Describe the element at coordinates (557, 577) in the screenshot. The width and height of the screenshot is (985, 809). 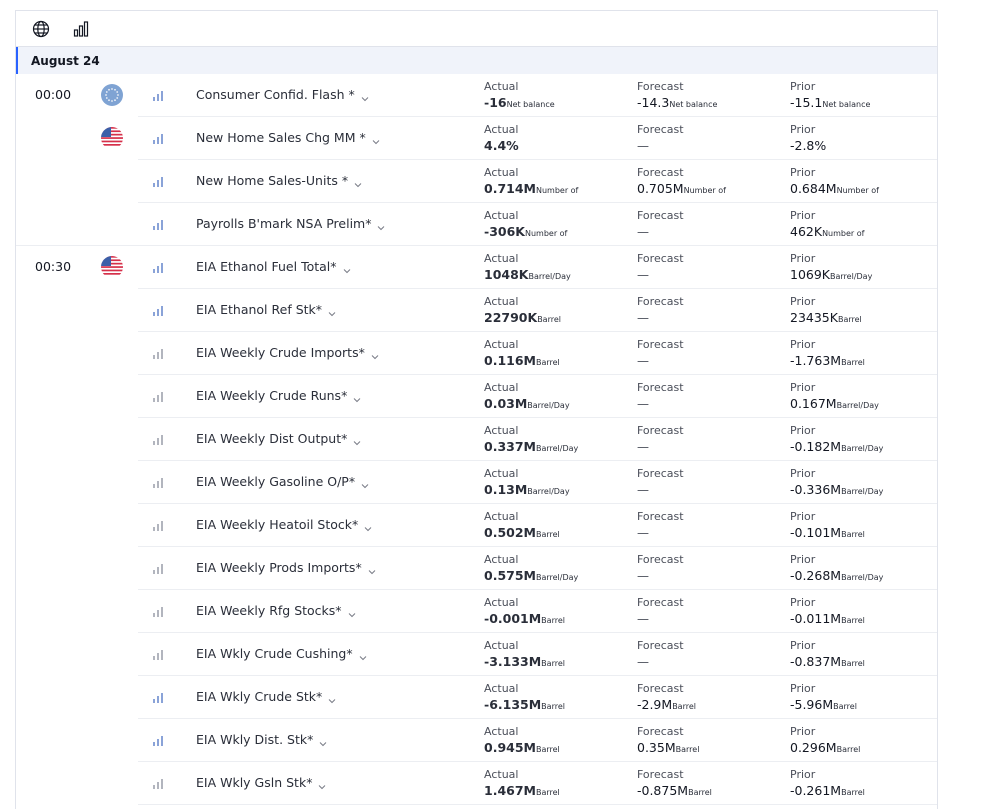
I see `actual-unit: Barrel/Day` at that location.